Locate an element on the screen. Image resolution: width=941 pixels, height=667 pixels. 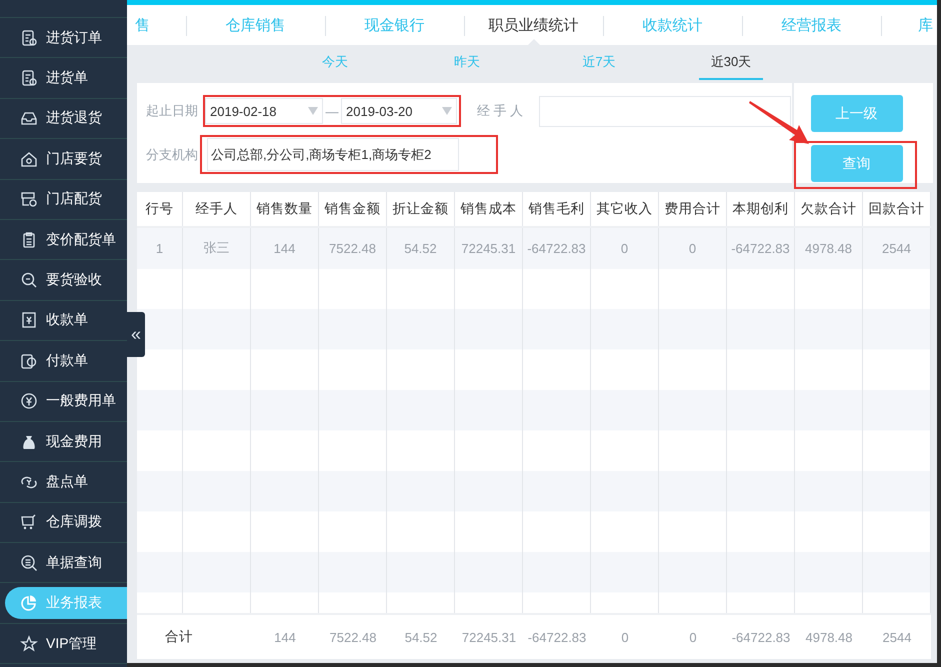
house-icon is located at coordinates (29, 159).